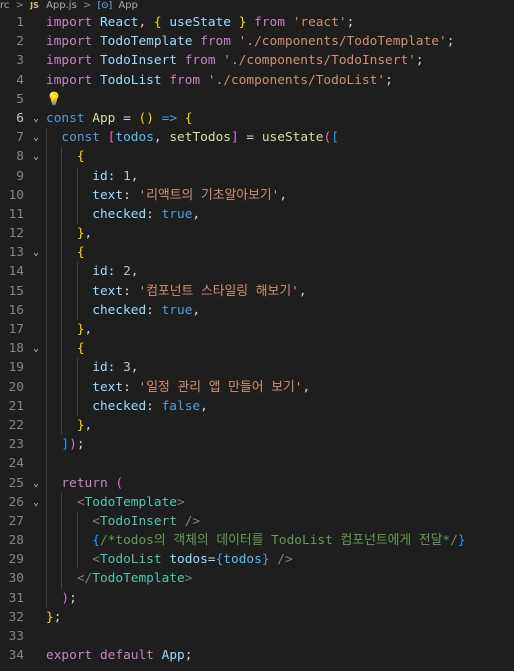 The image size is (514, 671). Describe the element at coordinates (87, 5) in the screenshot. I see `chevron-right-icon: >` at that location.